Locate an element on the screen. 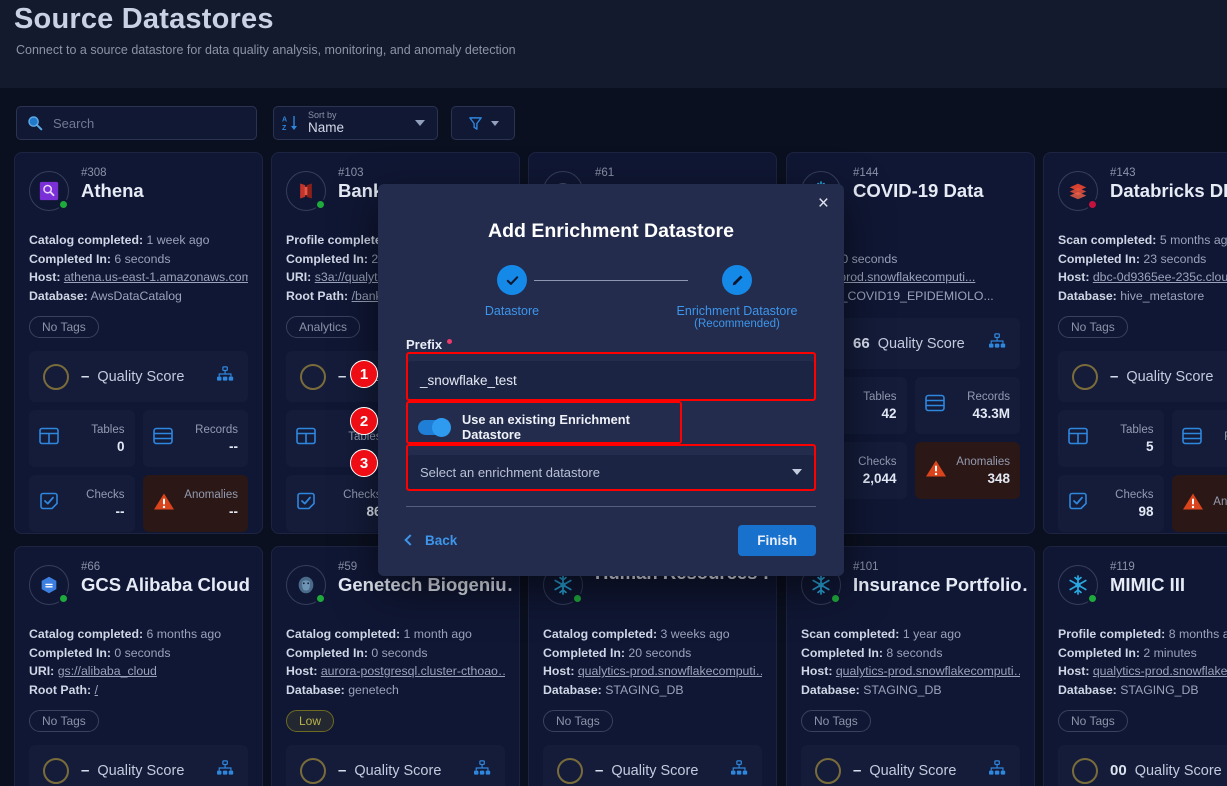 The image size is (1227, 786). card-tag: Analytics is located at coordinates (323, 327).